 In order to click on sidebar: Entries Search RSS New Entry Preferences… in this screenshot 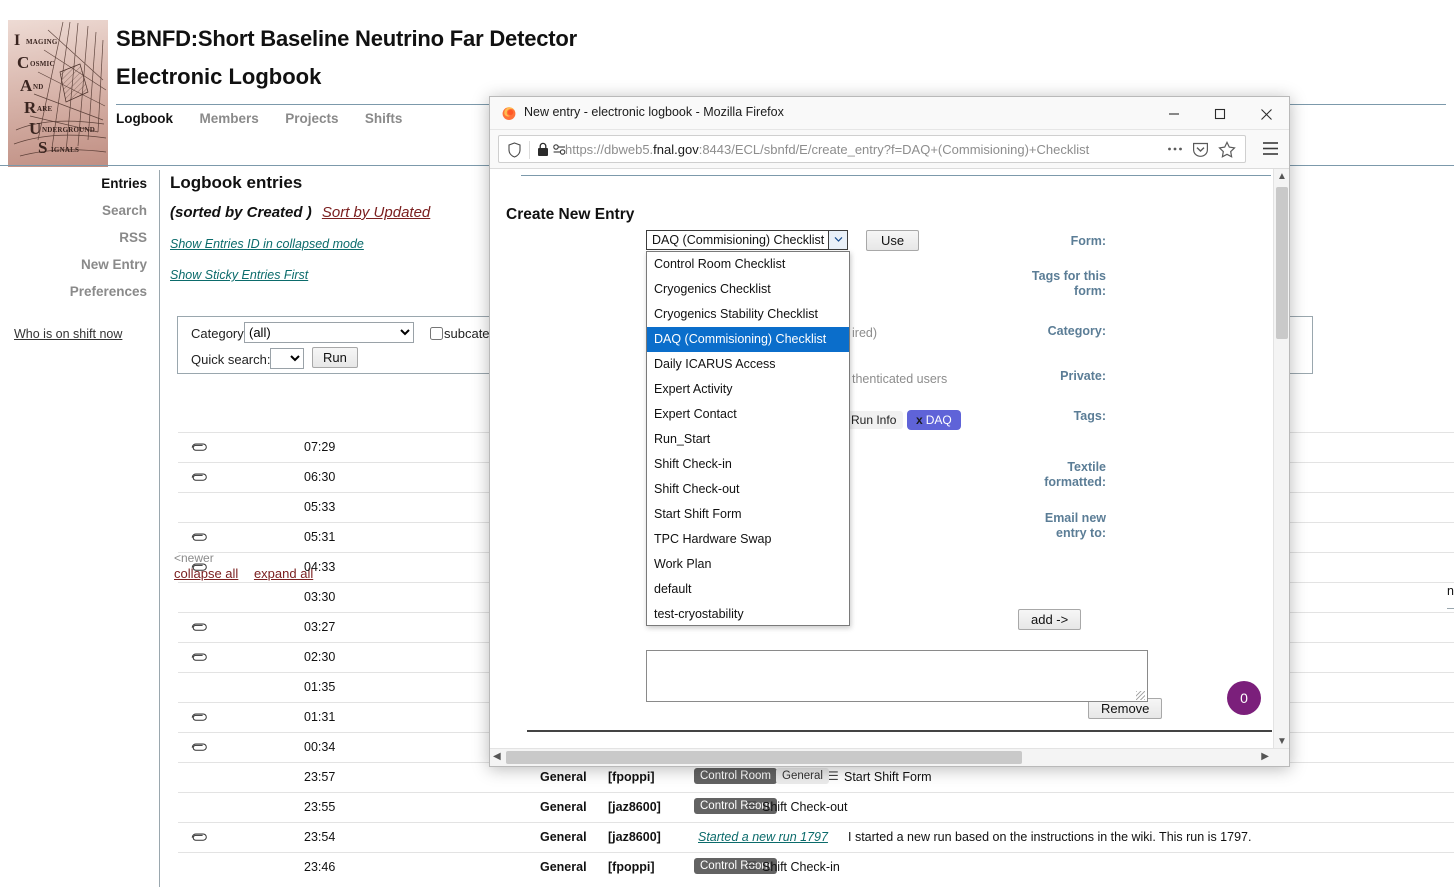, I will do `click(80, 528)`.